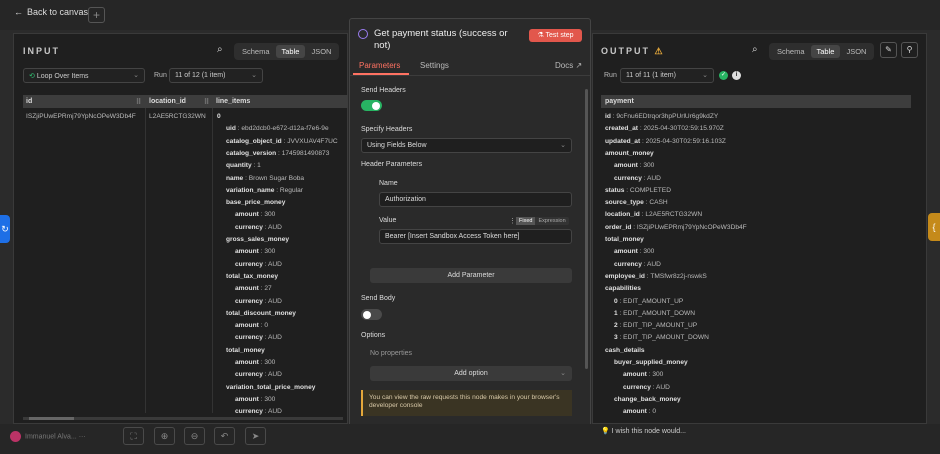  Describe the element at coordinates (383, 90) in the screenshot. I see `send-headers-label: Send Headers` at that location.